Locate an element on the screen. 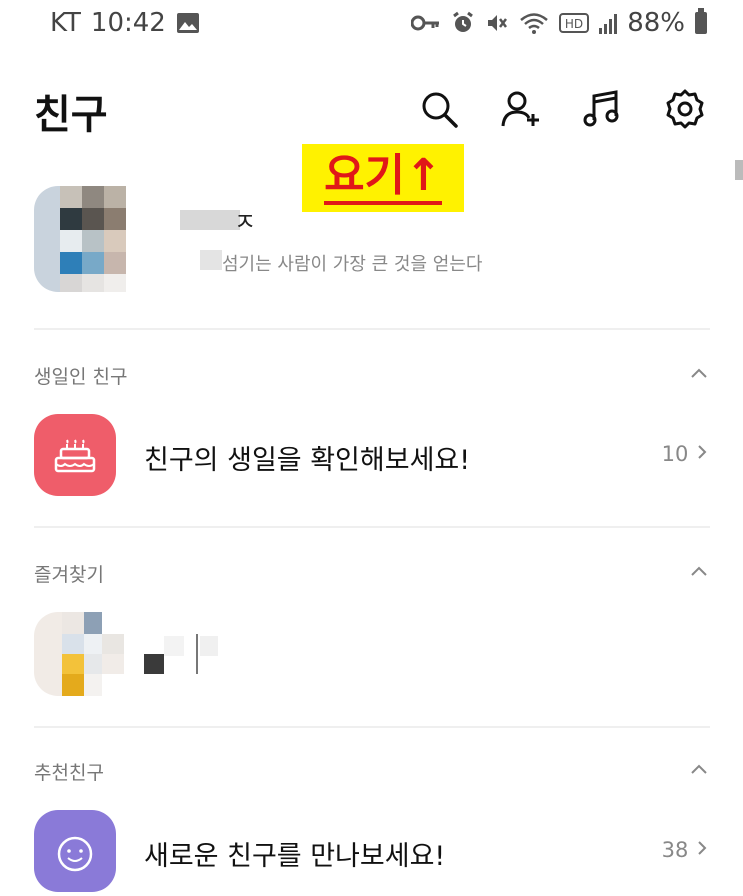 This screenshot has height=896, width=743. alarm-icon is located at coordinates (463, 21).